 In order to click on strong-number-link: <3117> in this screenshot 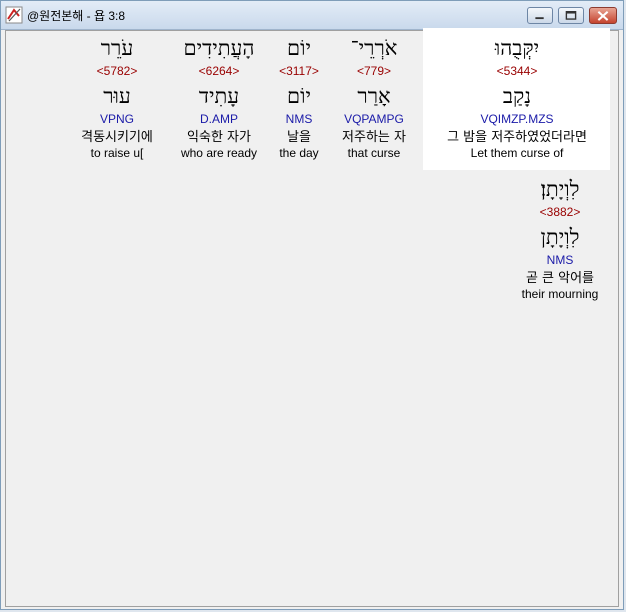, I will do `click(299, 71)`.